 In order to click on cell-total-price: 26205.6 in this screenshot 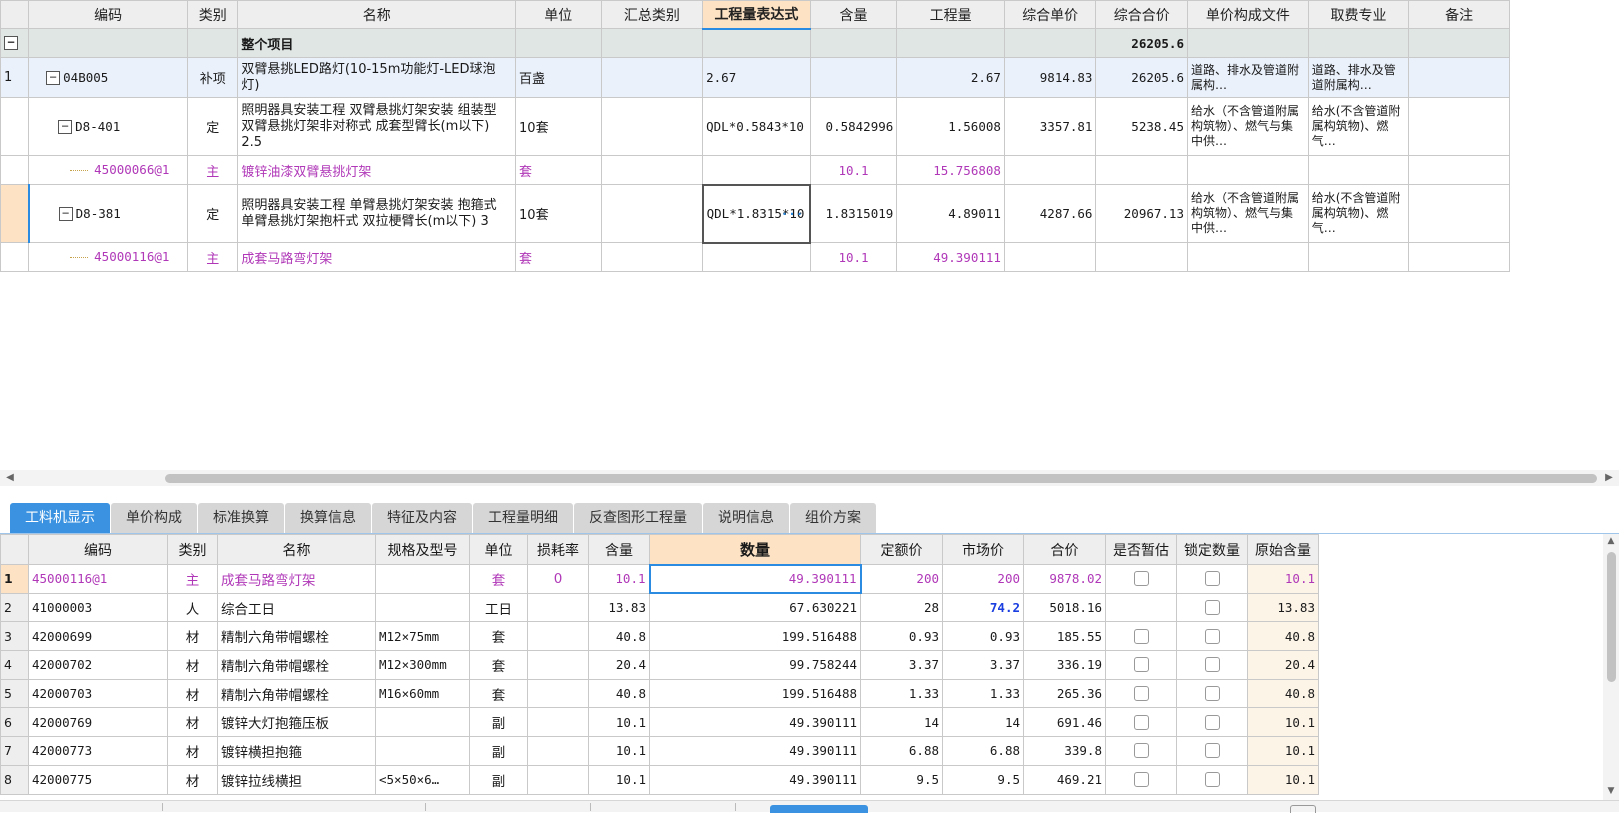, I will do `click(1141, 77)`.